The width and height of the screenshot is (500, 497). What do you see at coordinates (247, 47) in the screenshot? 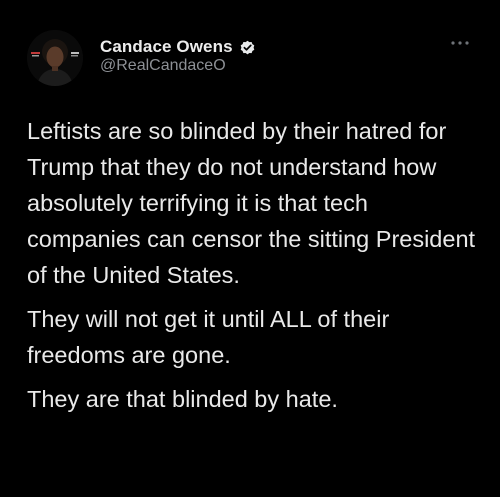
I see `verified-badge-icon` at bounding box center [247, 47].